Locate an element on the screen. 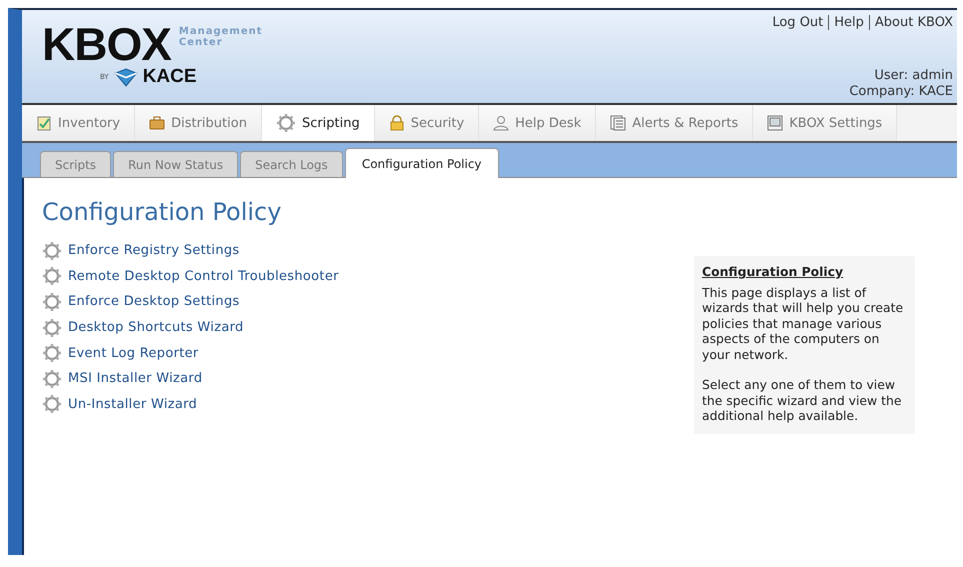 The height and width of the screenshot is (567, 963). header-link: Log Out is located at coordinates (798, 22).